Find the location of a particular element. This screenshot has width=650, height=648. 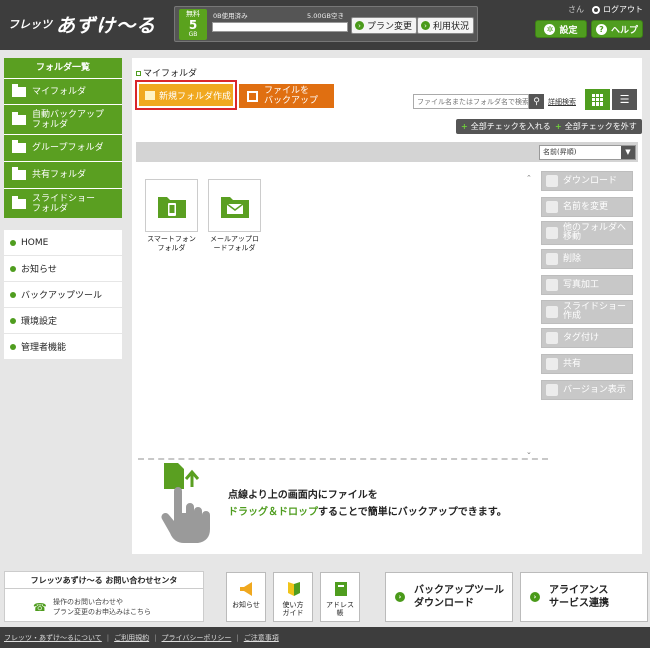

sidebar-item-settings: 環境設定 is located at coordinates (63, 321).